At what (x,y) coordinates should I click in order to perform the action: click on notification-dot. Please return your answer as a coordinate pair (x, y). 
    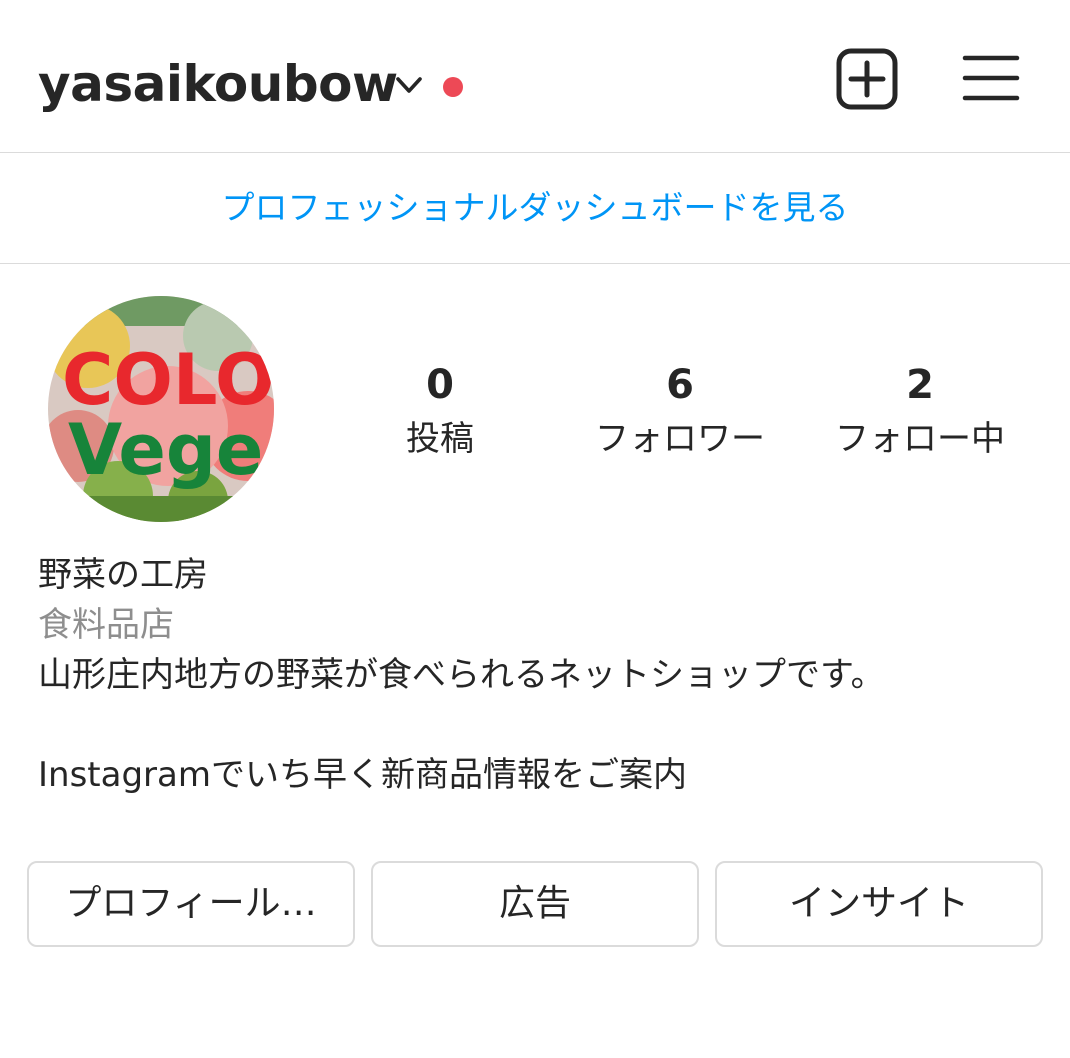
    Looking at the image, I should click on (453, 87).